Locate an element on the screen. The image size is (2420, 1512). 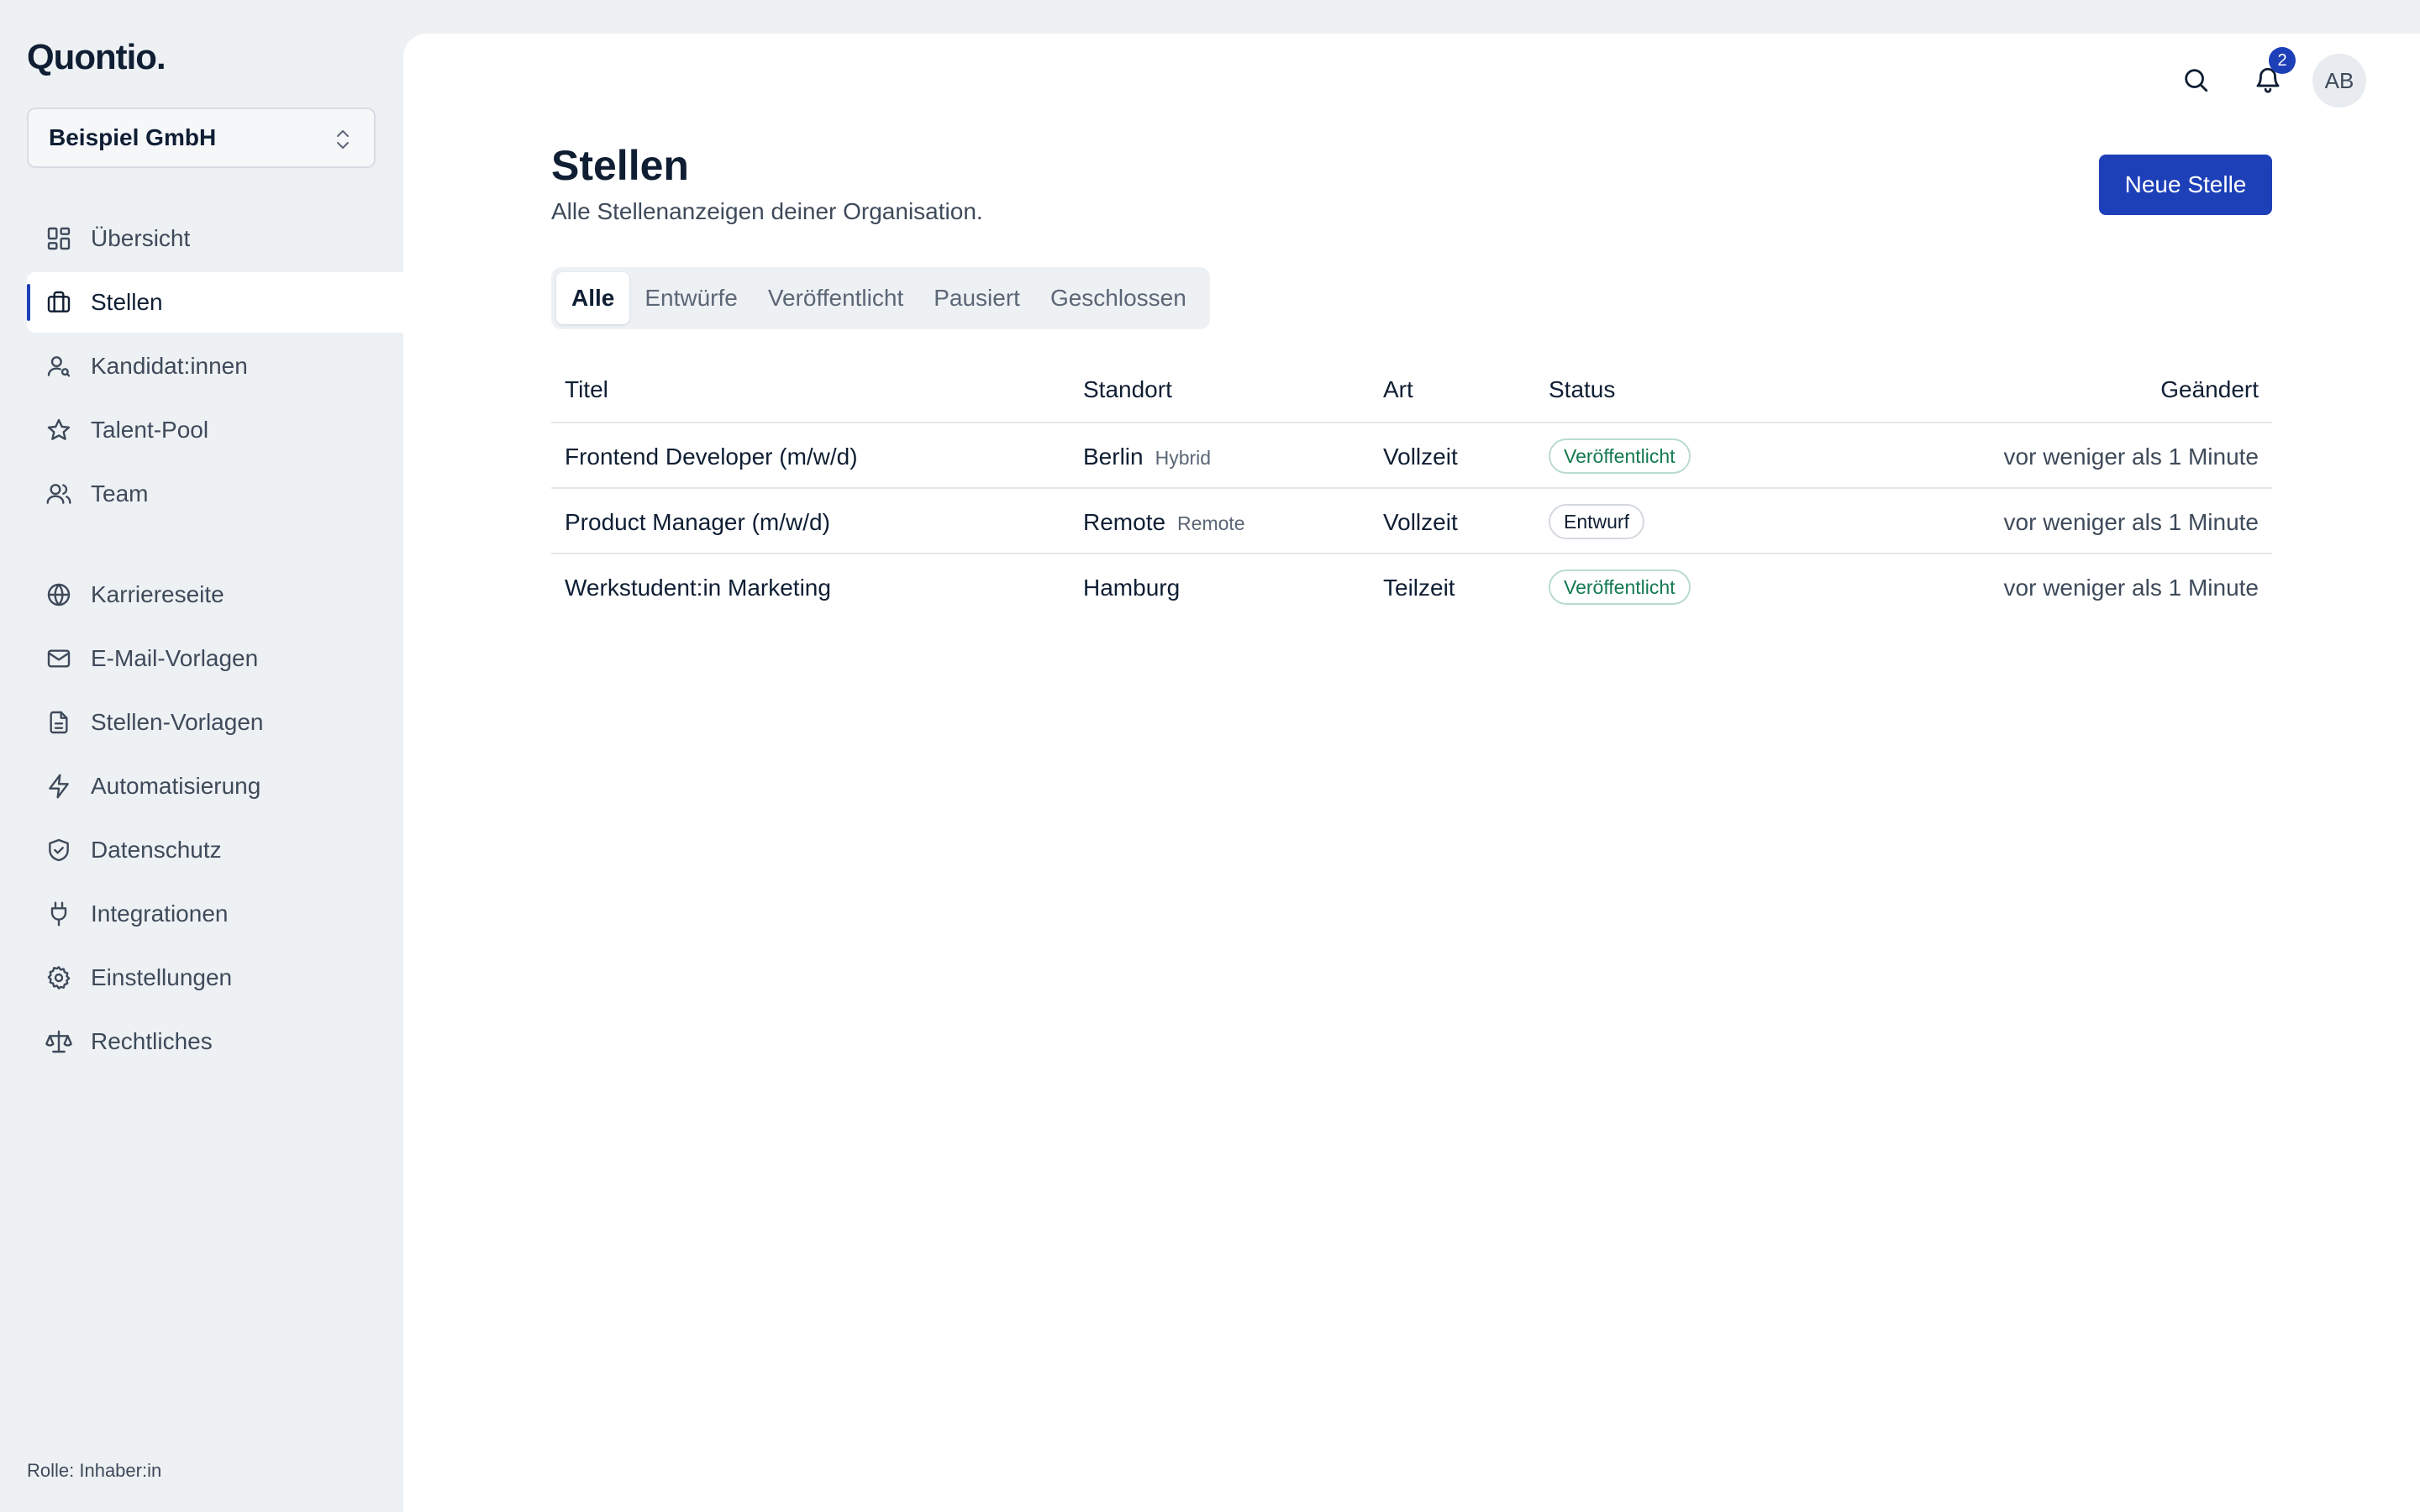
search-button is located at coordinates (2195, 82).